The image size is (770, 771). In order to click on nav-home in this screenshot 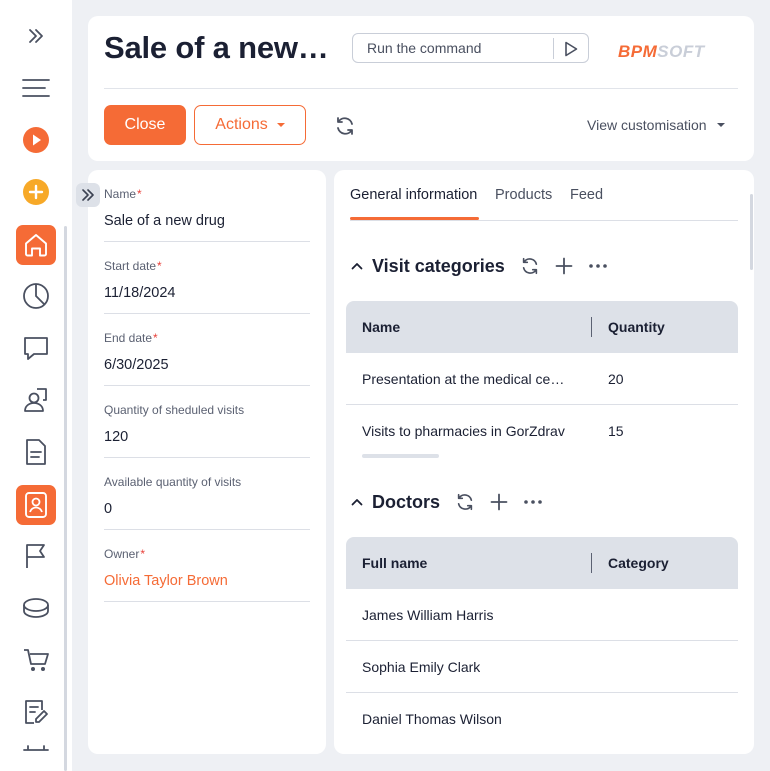, I will do `click(36, 245)`.